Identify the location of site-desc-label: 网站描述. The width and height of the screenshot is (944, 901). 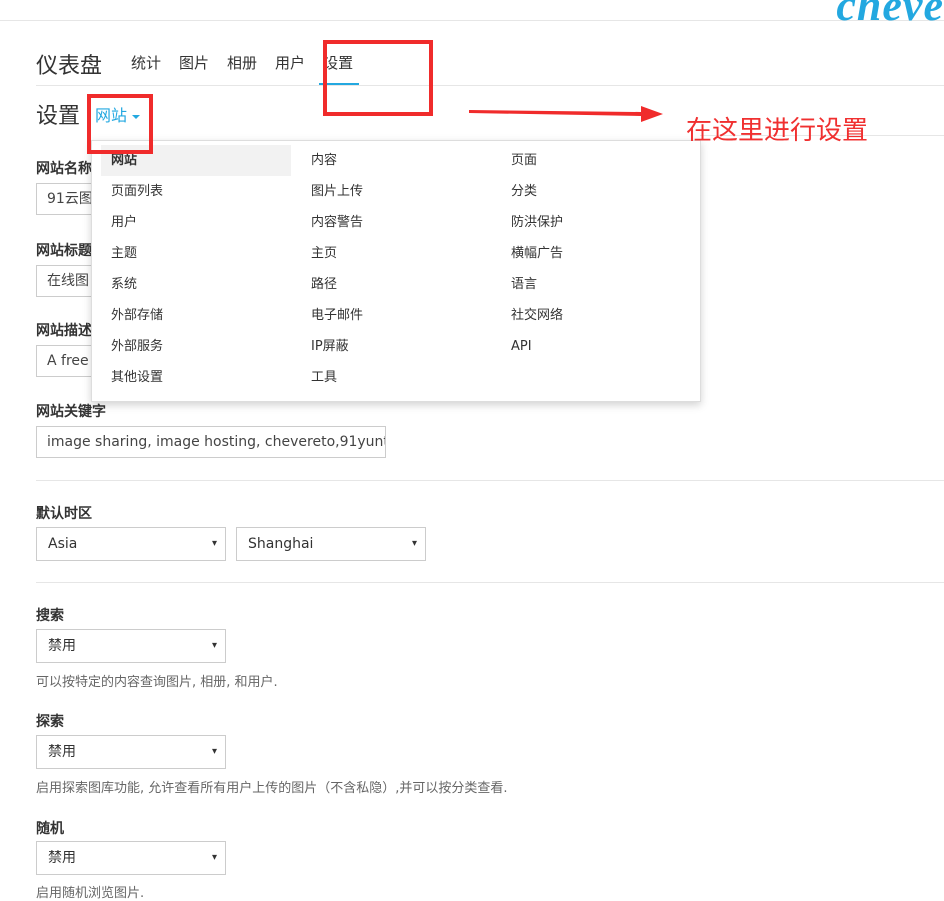
(64, 331).